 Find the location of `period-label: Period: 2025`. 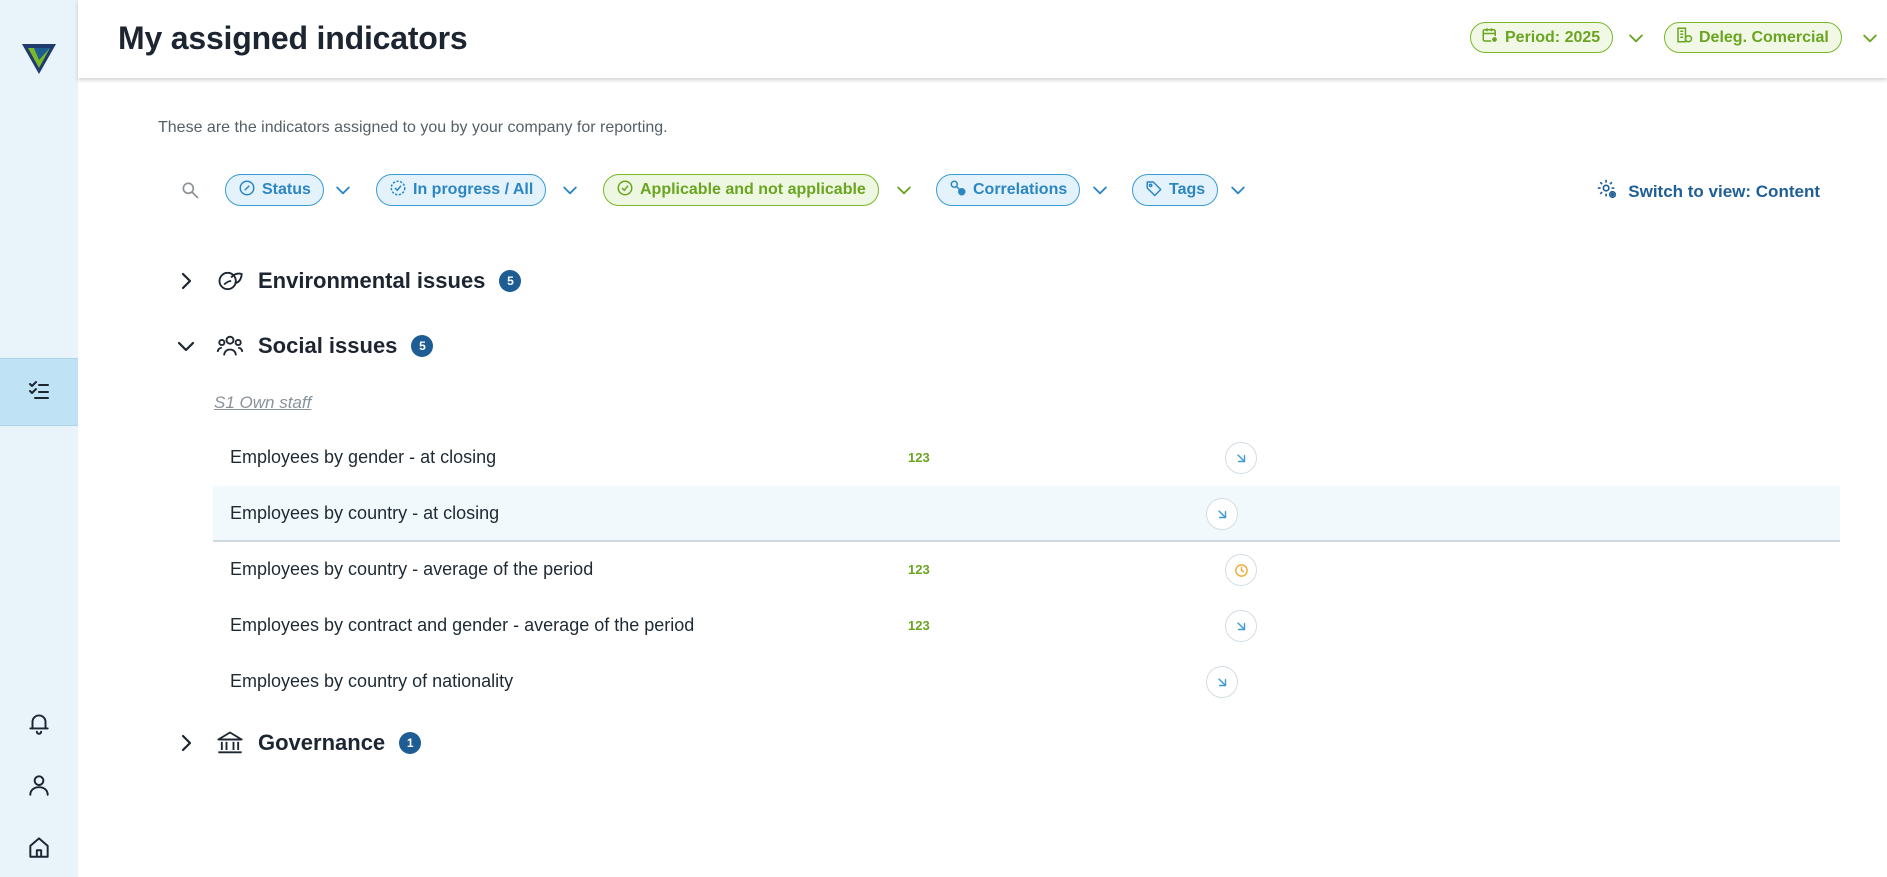

period-label: Period: 2025 is located at coordinates (1553, 37).